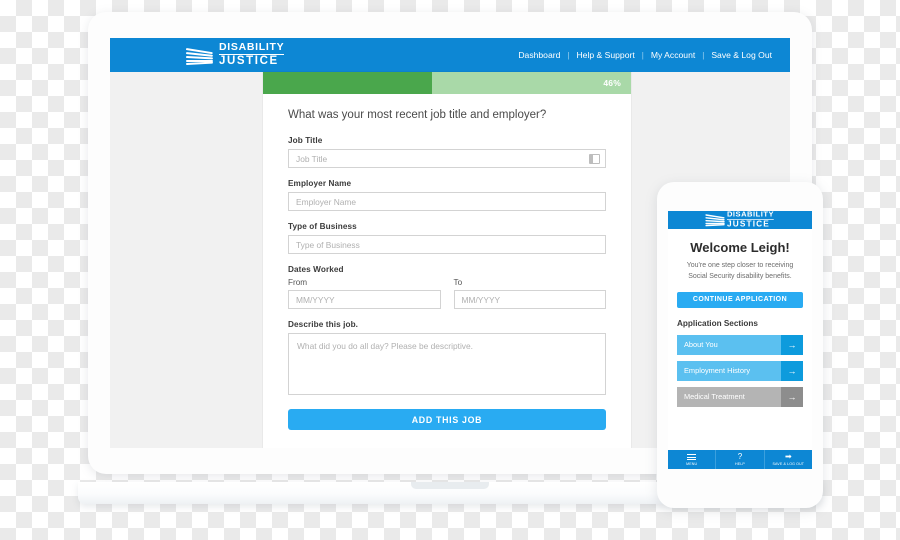  I want to click on nav-item-help-support: Help & Support, so click(605, 55).